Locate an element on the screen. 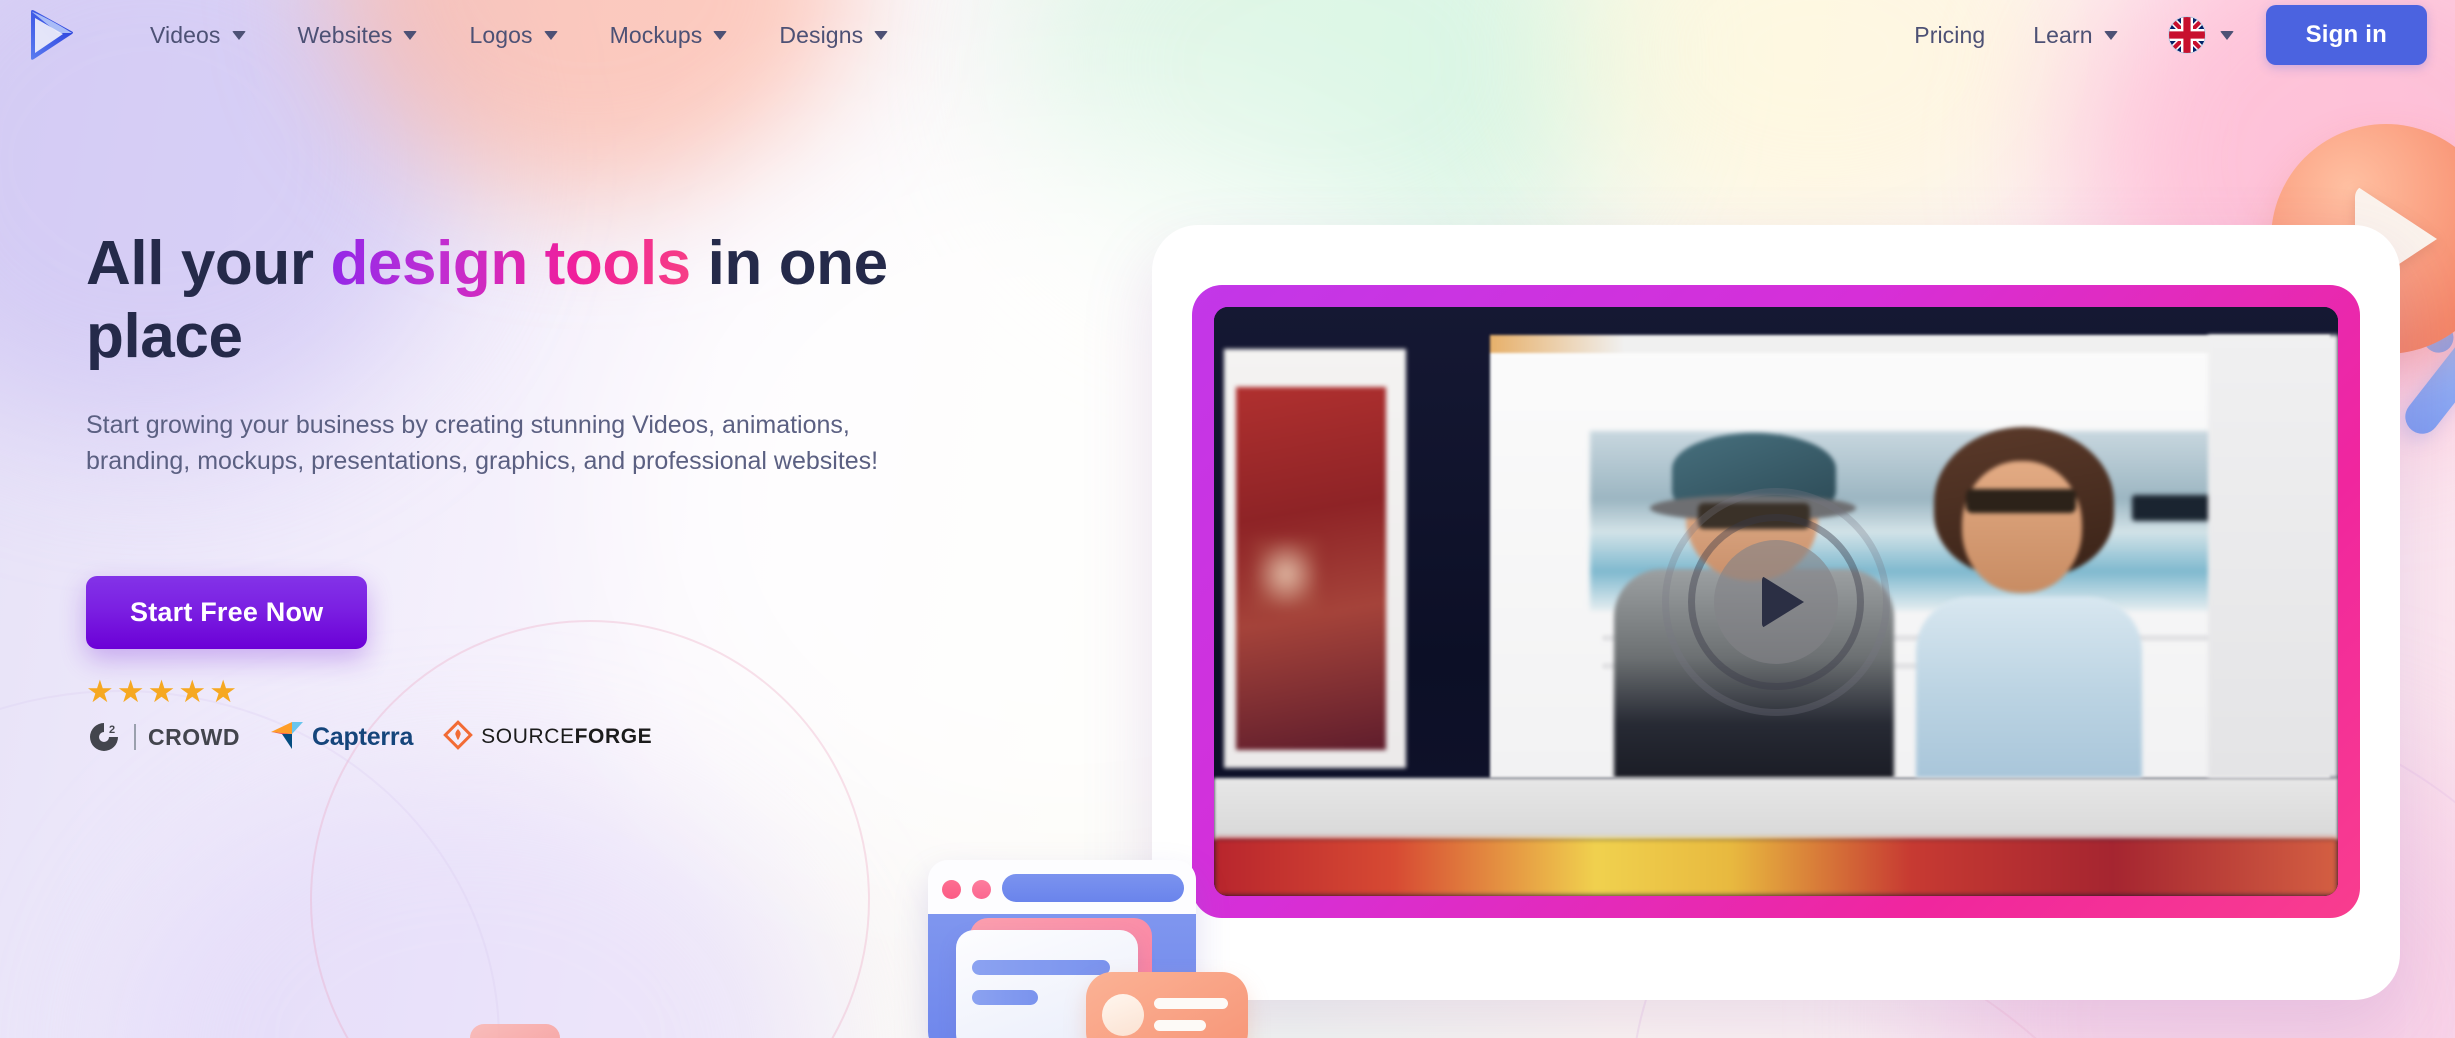  primary-nav: Videos Websites Logos Mockups Designs is located at coordinates (519, 35).